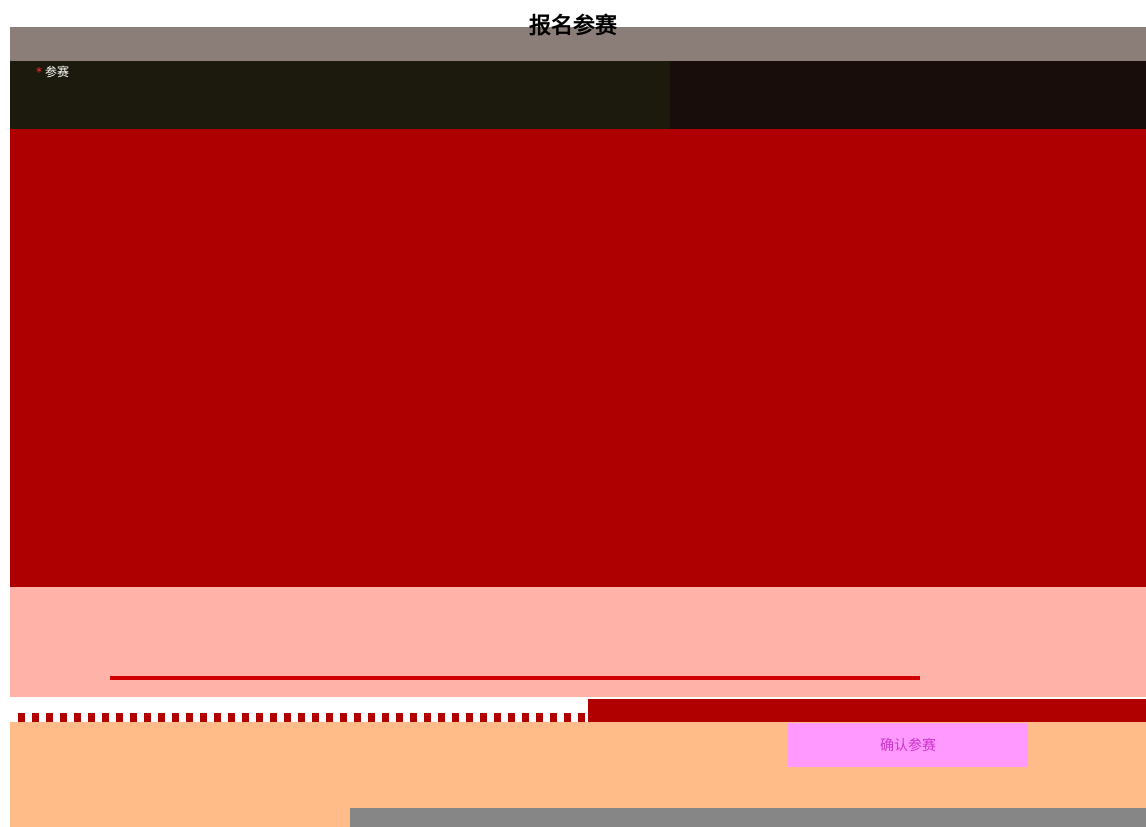 The width and height of the screenshot is (1146, 827). I want to click on notice-band-left, so click(60, 650).